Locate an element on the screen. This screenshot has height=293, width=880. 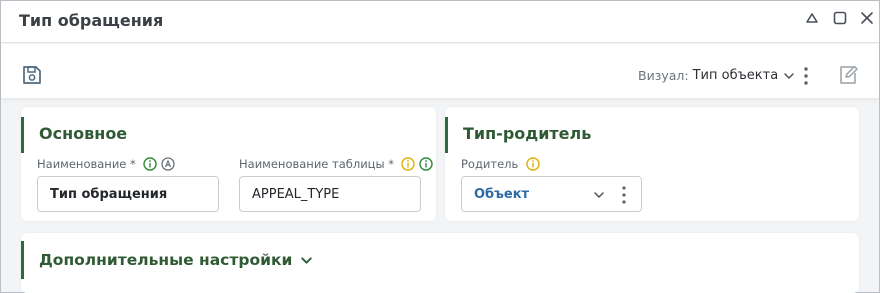
visual-value: Тип объекта is located at coordinates (736, 75).